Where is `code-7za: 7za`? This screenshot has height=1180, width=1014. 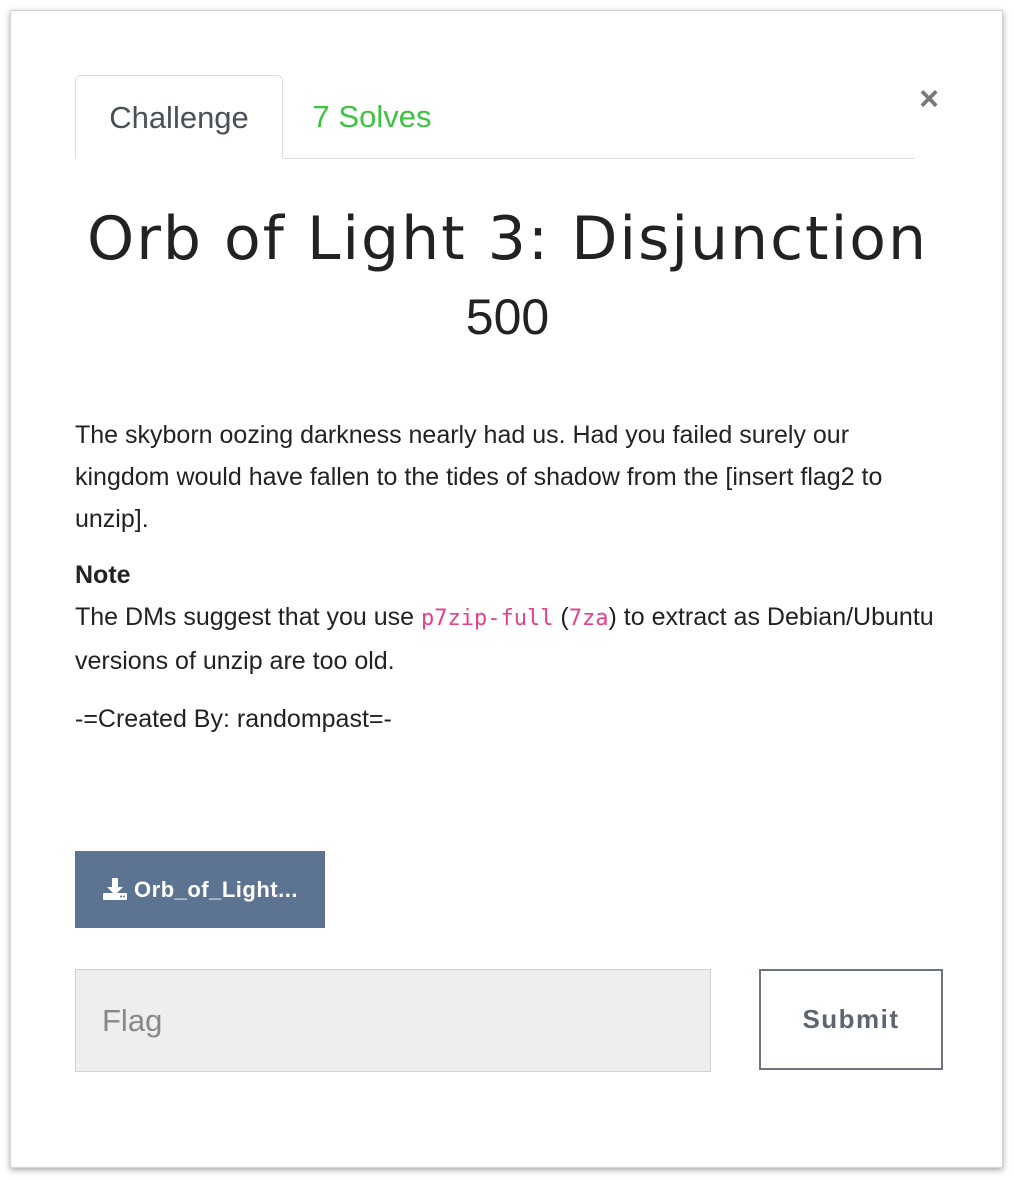 code-7za: 7za is located at coordinates (588, 618).